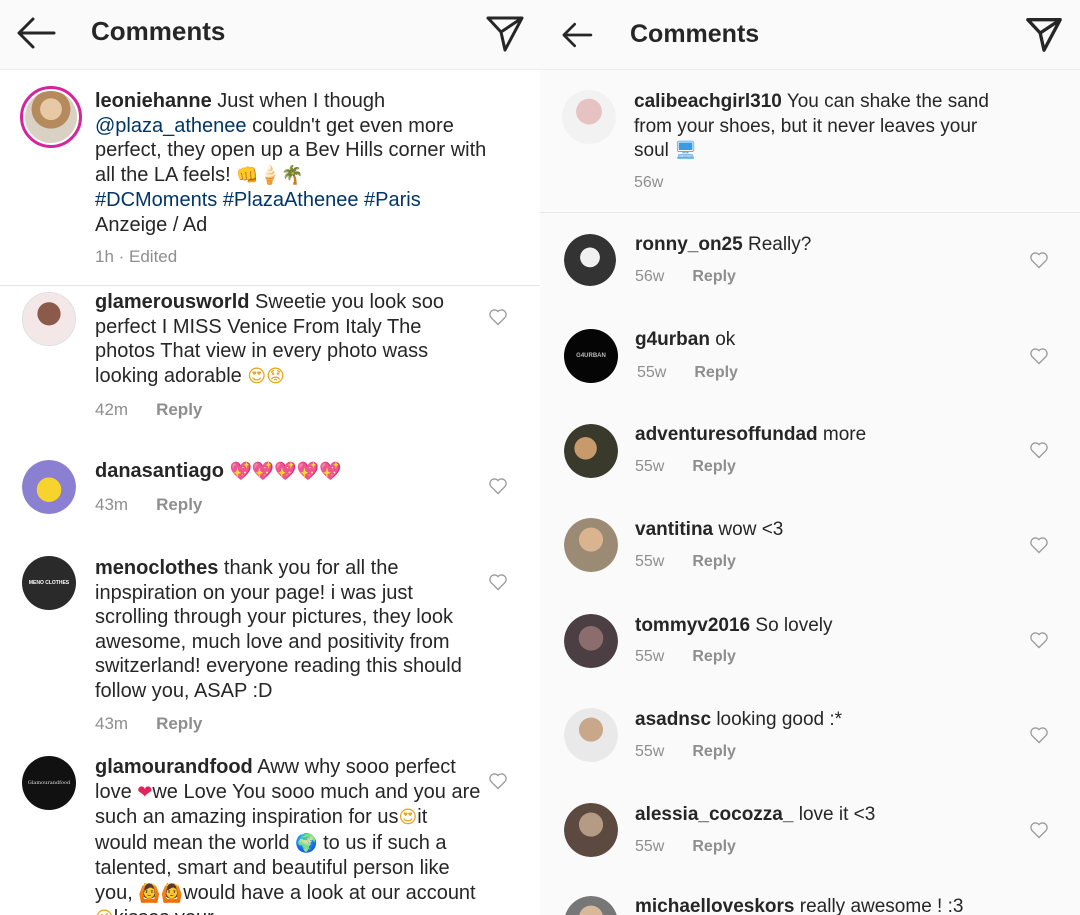 This screenshot has height=915, width=1080. What do you see at coordinates (725, 339) in the screenshot?
I see `comment-body: ok` at bounding box center [725, 339].